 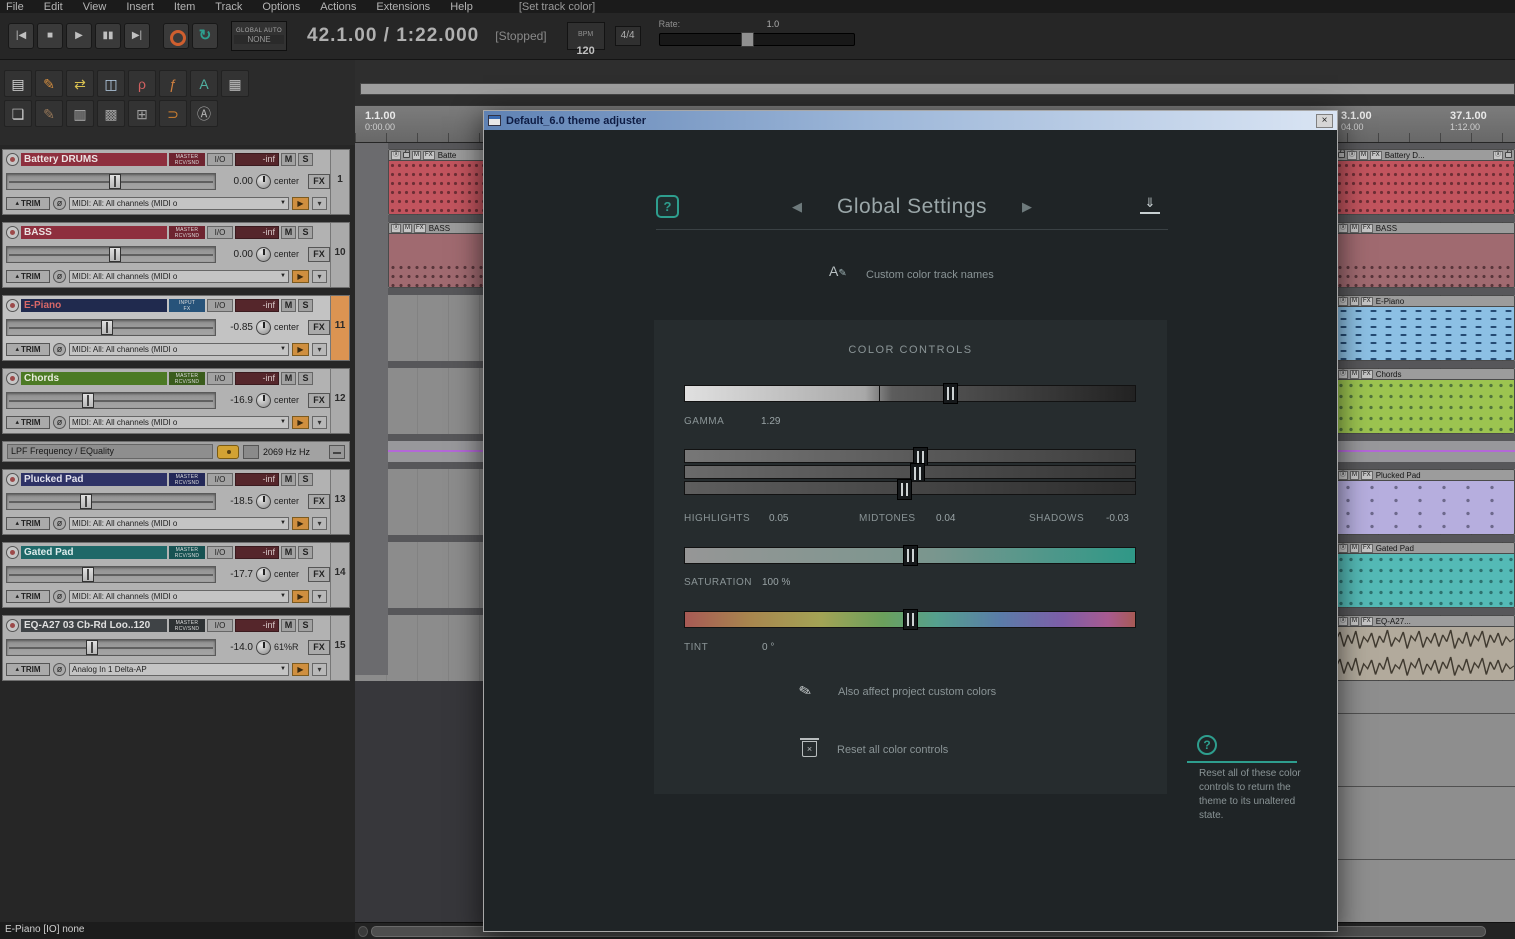 I want to click on midtones-slider, so click(x=910, y=473).